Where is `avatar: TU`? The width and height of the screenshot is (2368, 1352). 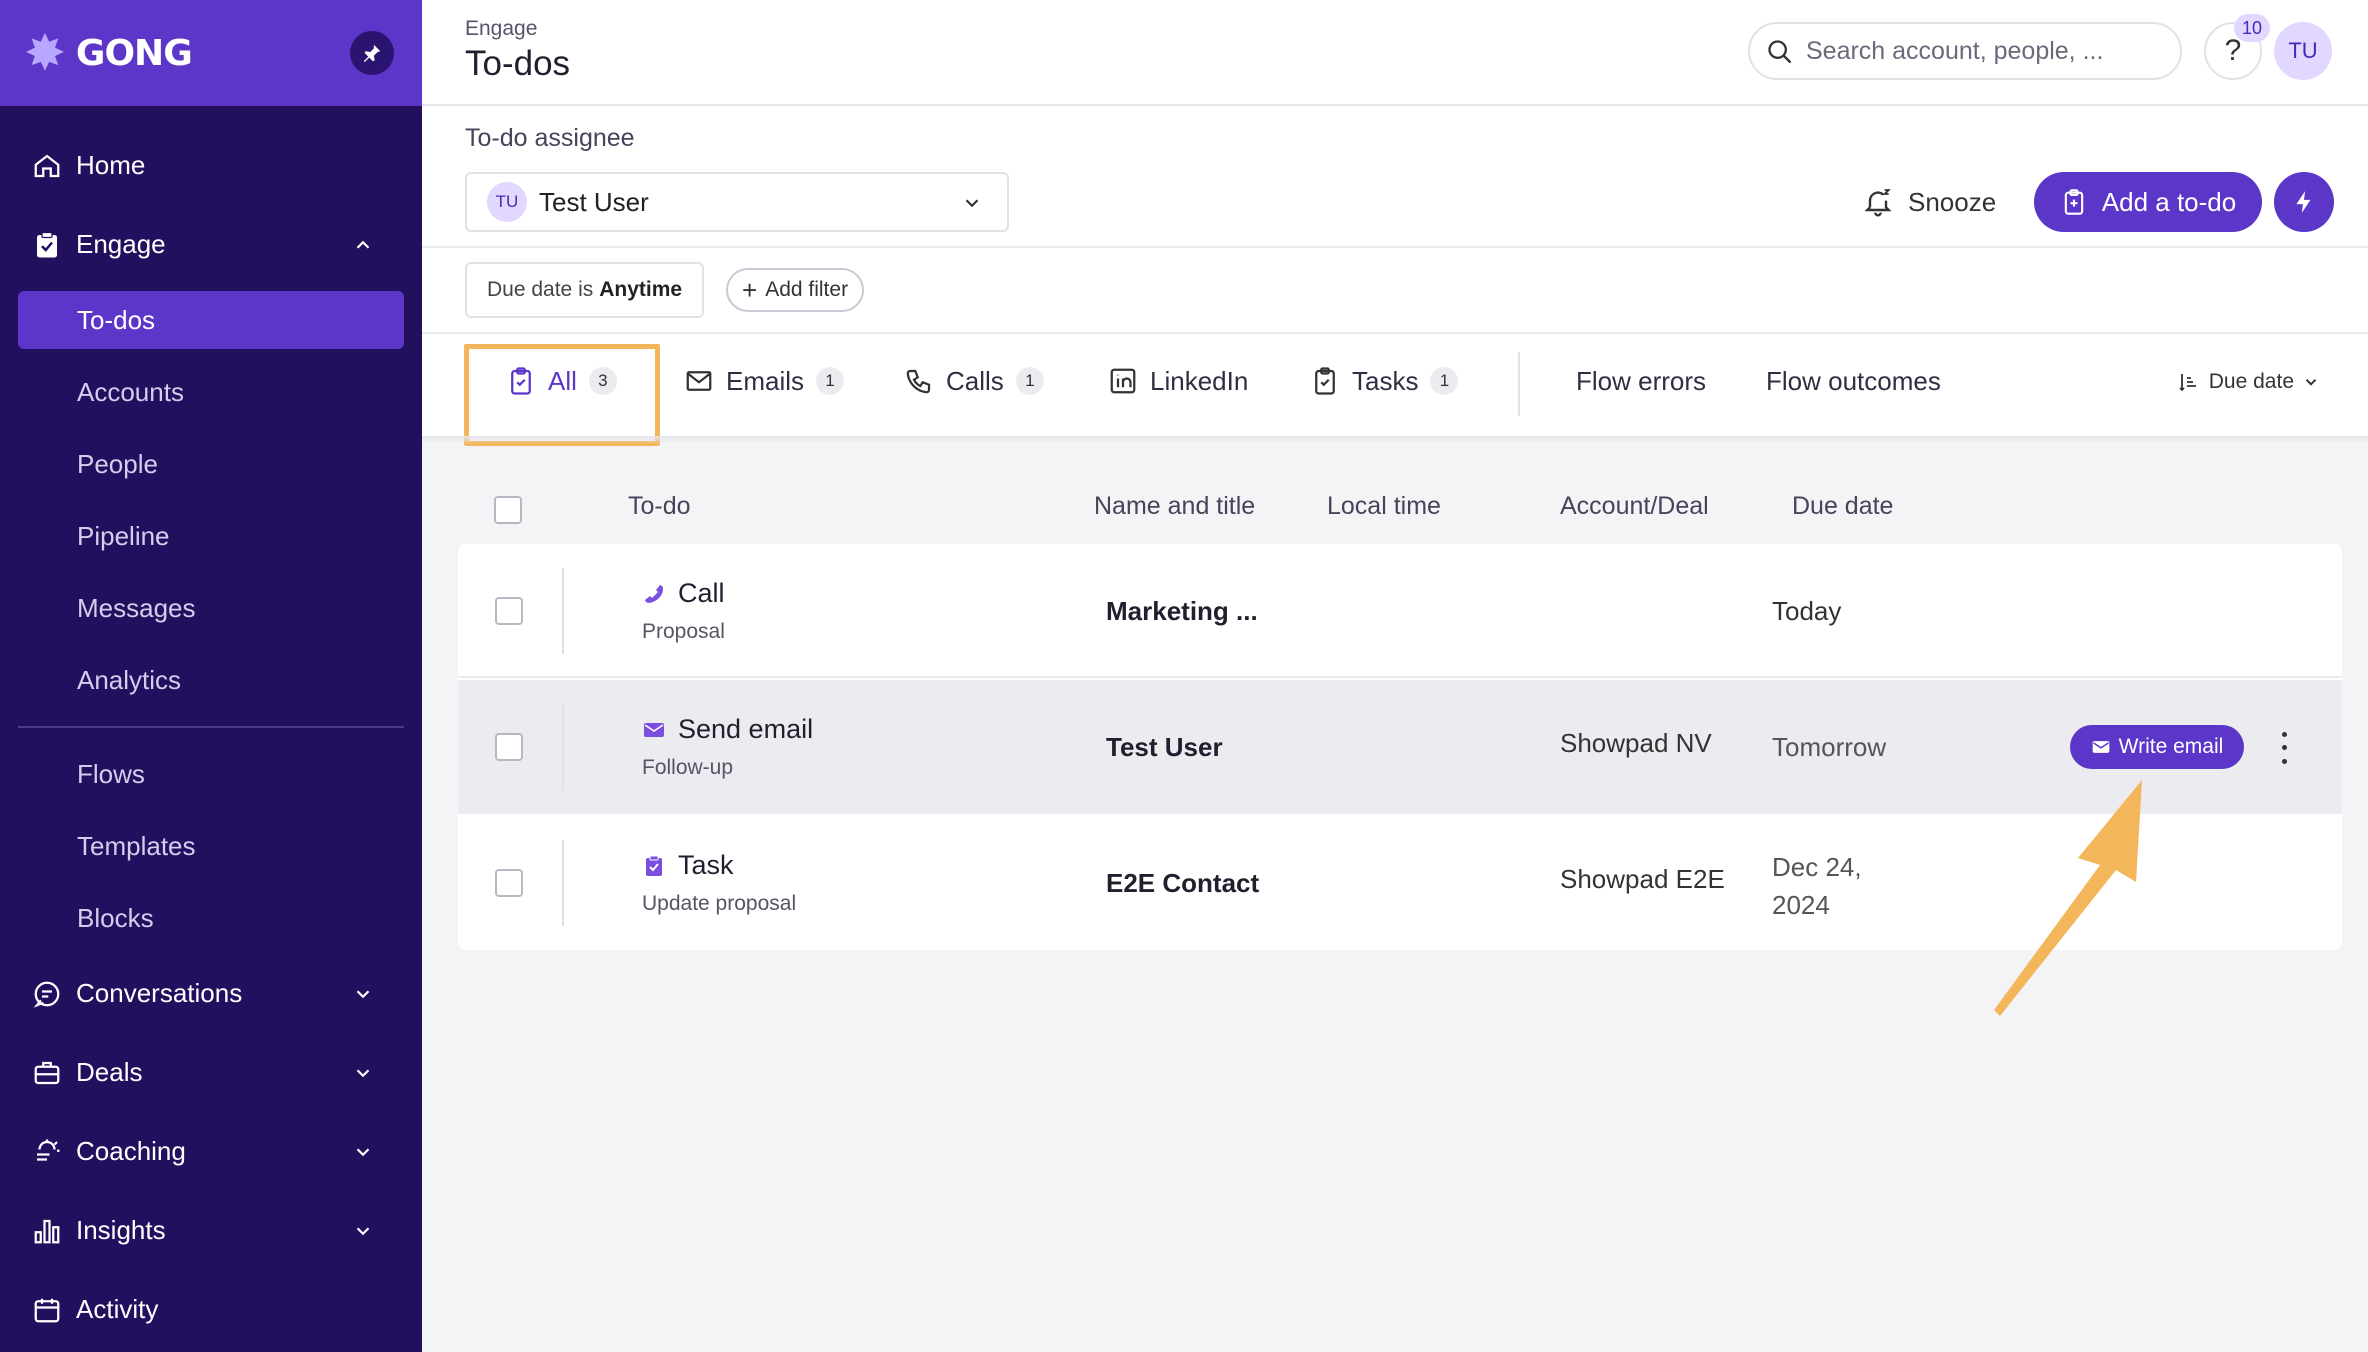
avatar: TU is located at coordinates (2303, 51).